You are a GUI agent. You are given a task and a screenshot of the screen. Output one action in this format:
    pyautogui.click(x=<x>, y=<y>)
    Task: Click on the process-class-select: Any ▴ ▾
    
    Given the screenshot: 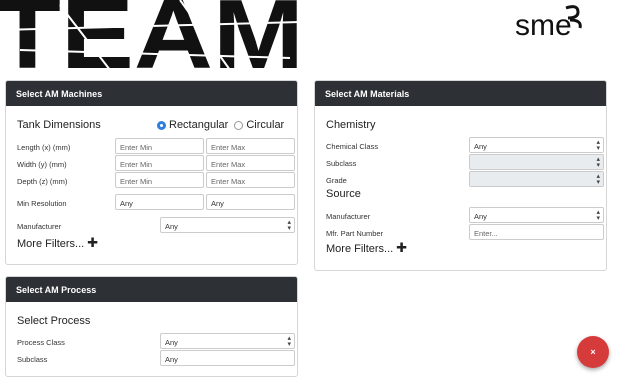 What is the action you would take?
    pyautogui.click(x=227, y=341)
    